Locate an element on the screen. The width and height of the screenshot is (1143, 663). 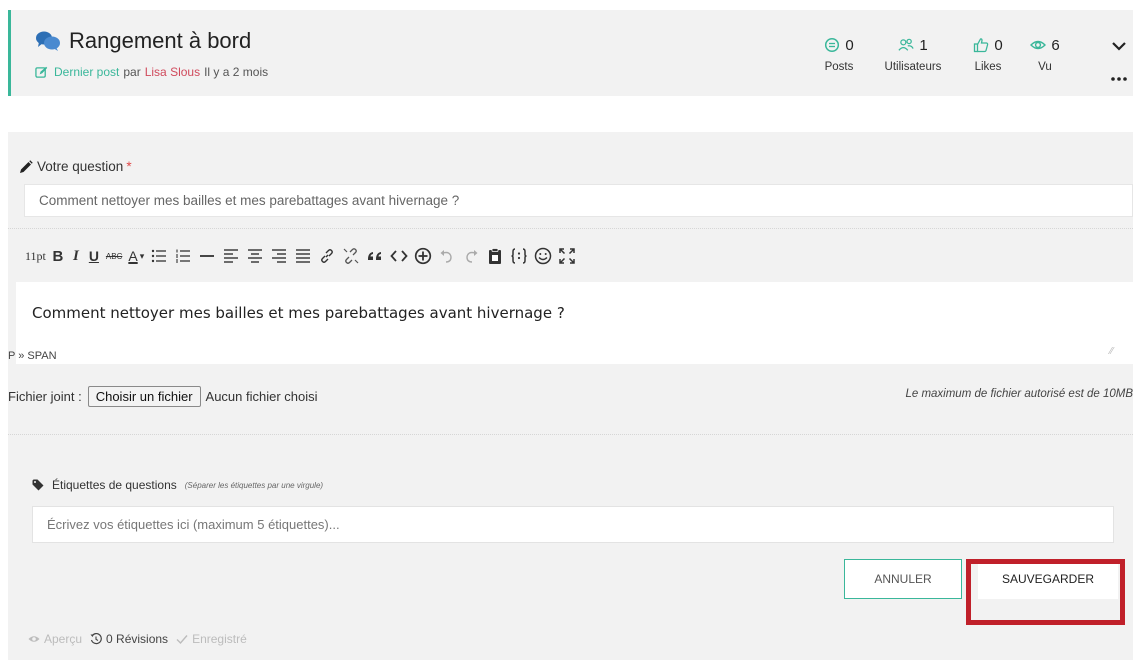
preview-link: Aperçu is located at coordinates (55, 639).